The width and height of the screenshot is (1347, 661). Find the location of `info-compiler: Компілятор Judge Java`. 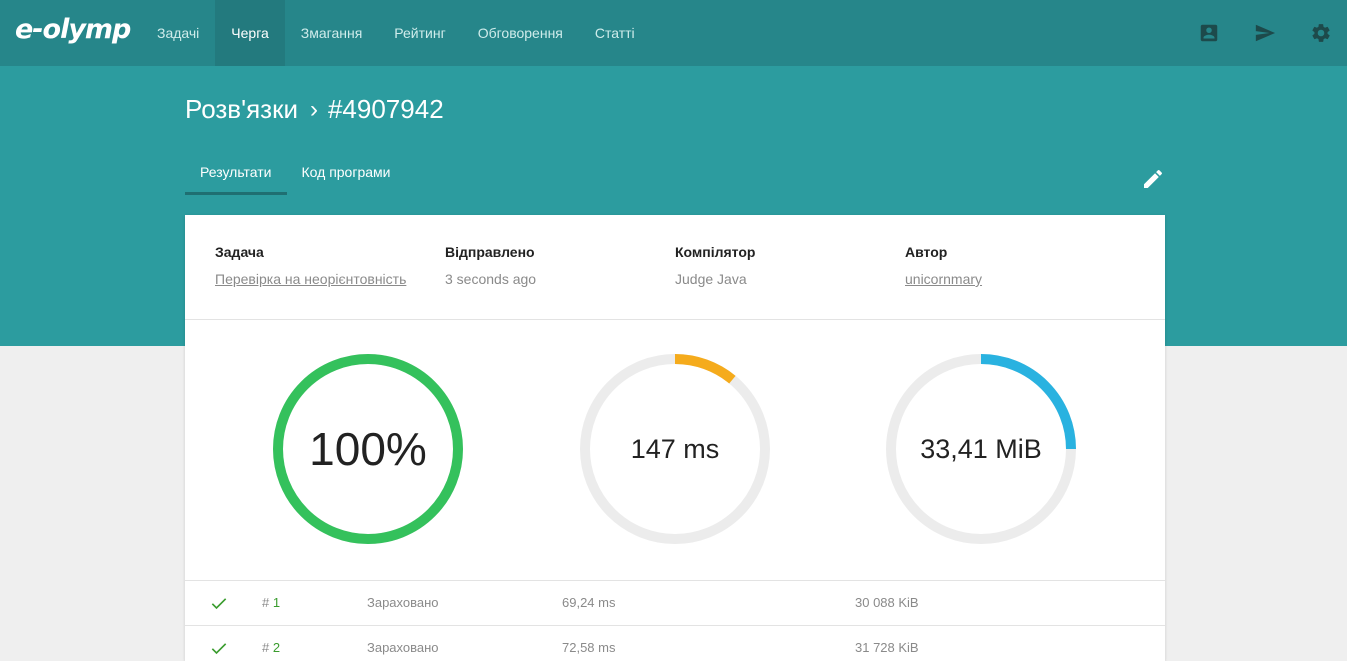

info-compiler: Компілятор Judge Java is located at coordinates (790, 265).